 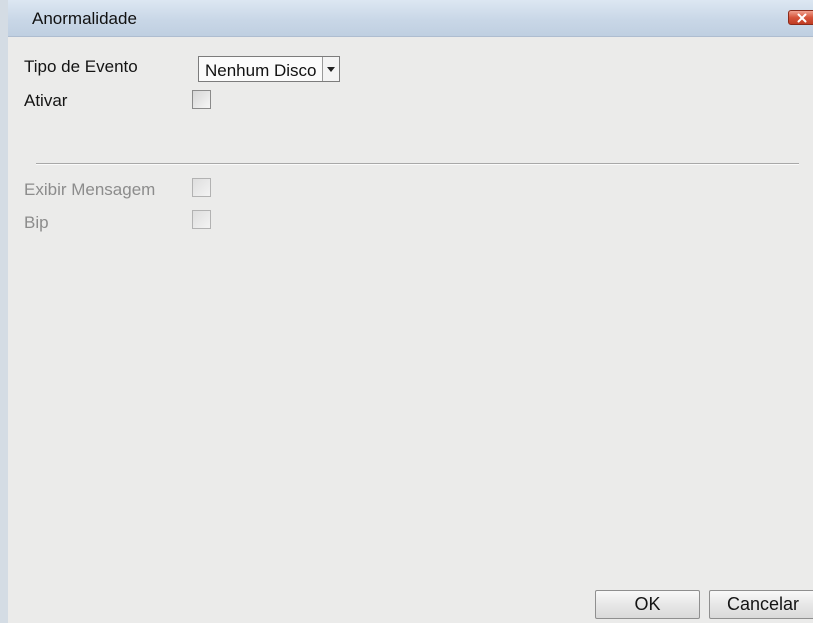 What do you see at coordinates (201, 99) in the screenshot?
I see `enable-checkbox` at bounding box center [201, 99].